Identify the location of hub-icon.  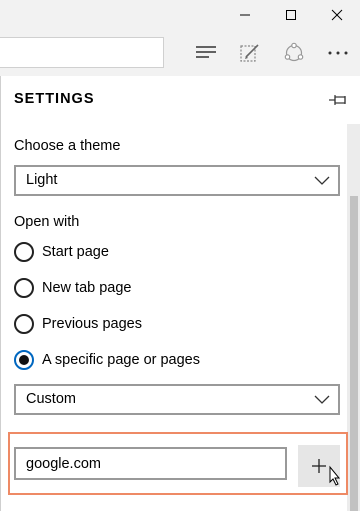
(206, 52).